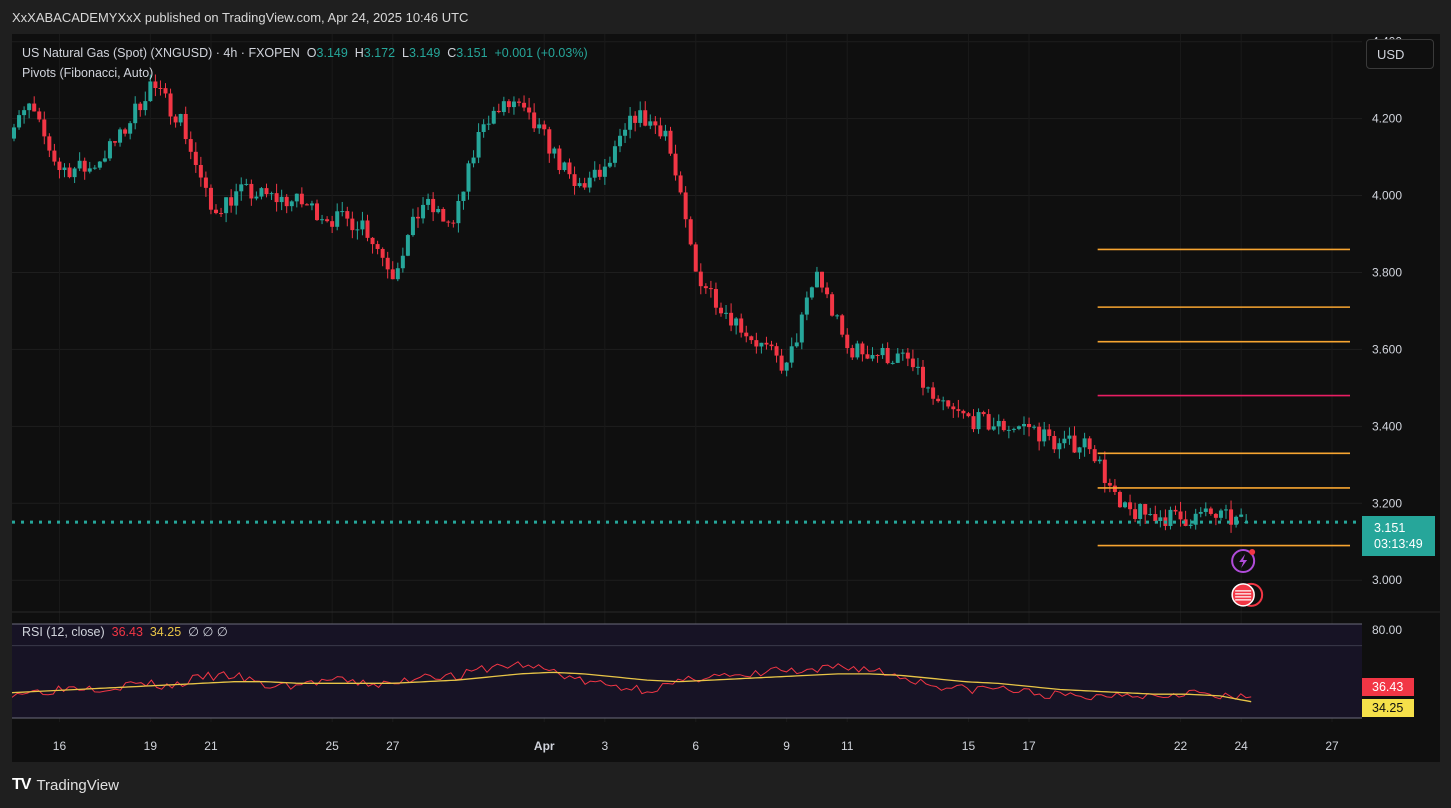  Describe the element at coordinates (77, 785) in the screenshot. I see `footer-brand: TradingView` at that location.